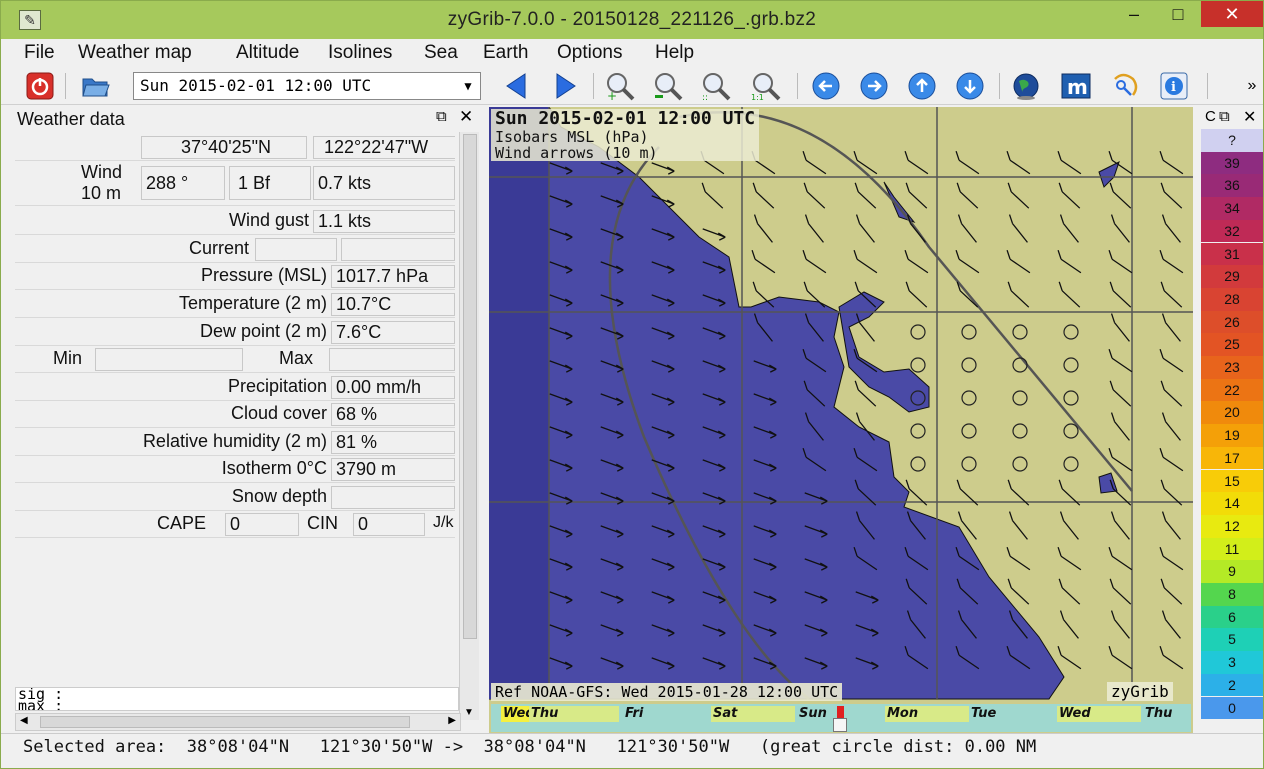 The height and width of the screenshot is (769, 1264). What do you see at coordinates (235, 469) in the screenshot?
I see `isotherm-row: Isotherm 0°C 3790 m` at bounding box center [235, 469].